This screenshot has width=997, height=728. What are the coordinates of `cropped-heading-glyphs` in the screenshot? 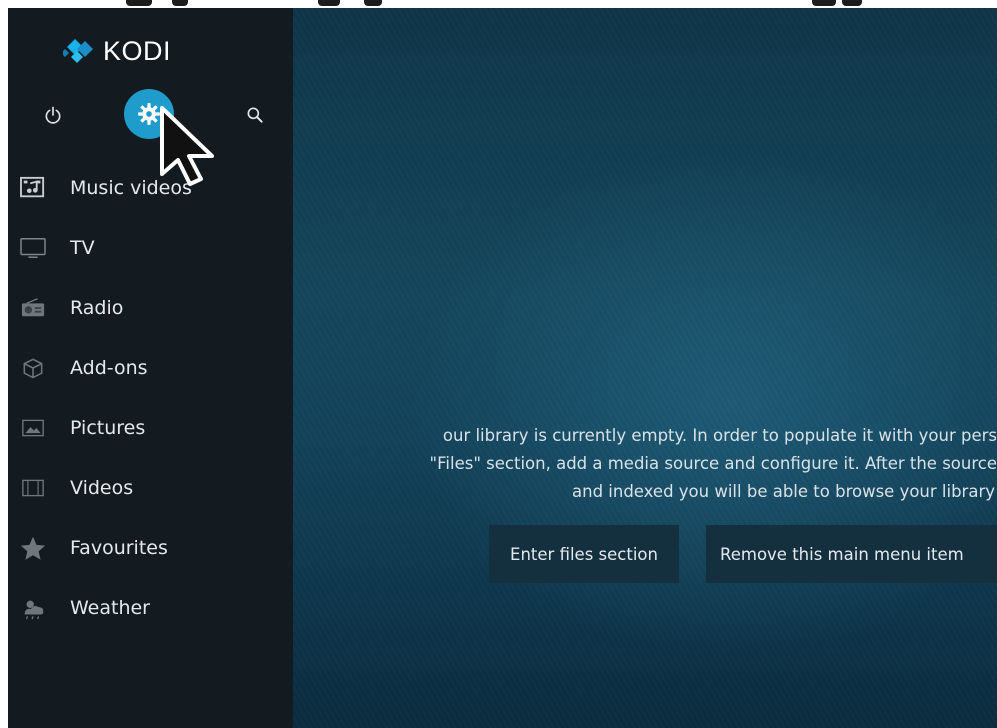 It's located at (498, 4).